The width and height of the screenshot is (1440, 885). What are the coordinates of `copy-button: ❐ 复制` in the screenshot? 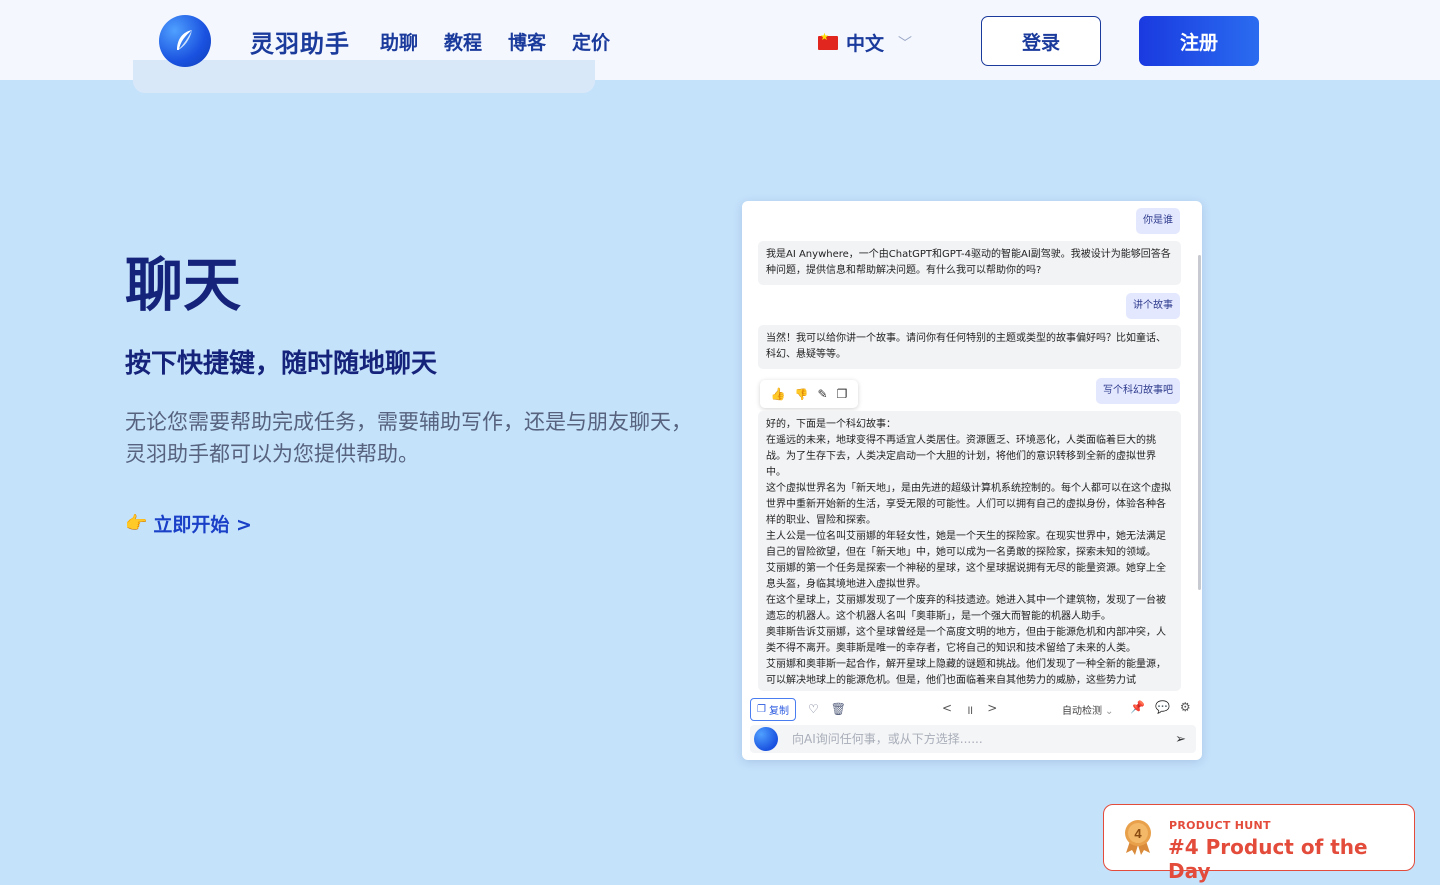 It's located at (773, 709).